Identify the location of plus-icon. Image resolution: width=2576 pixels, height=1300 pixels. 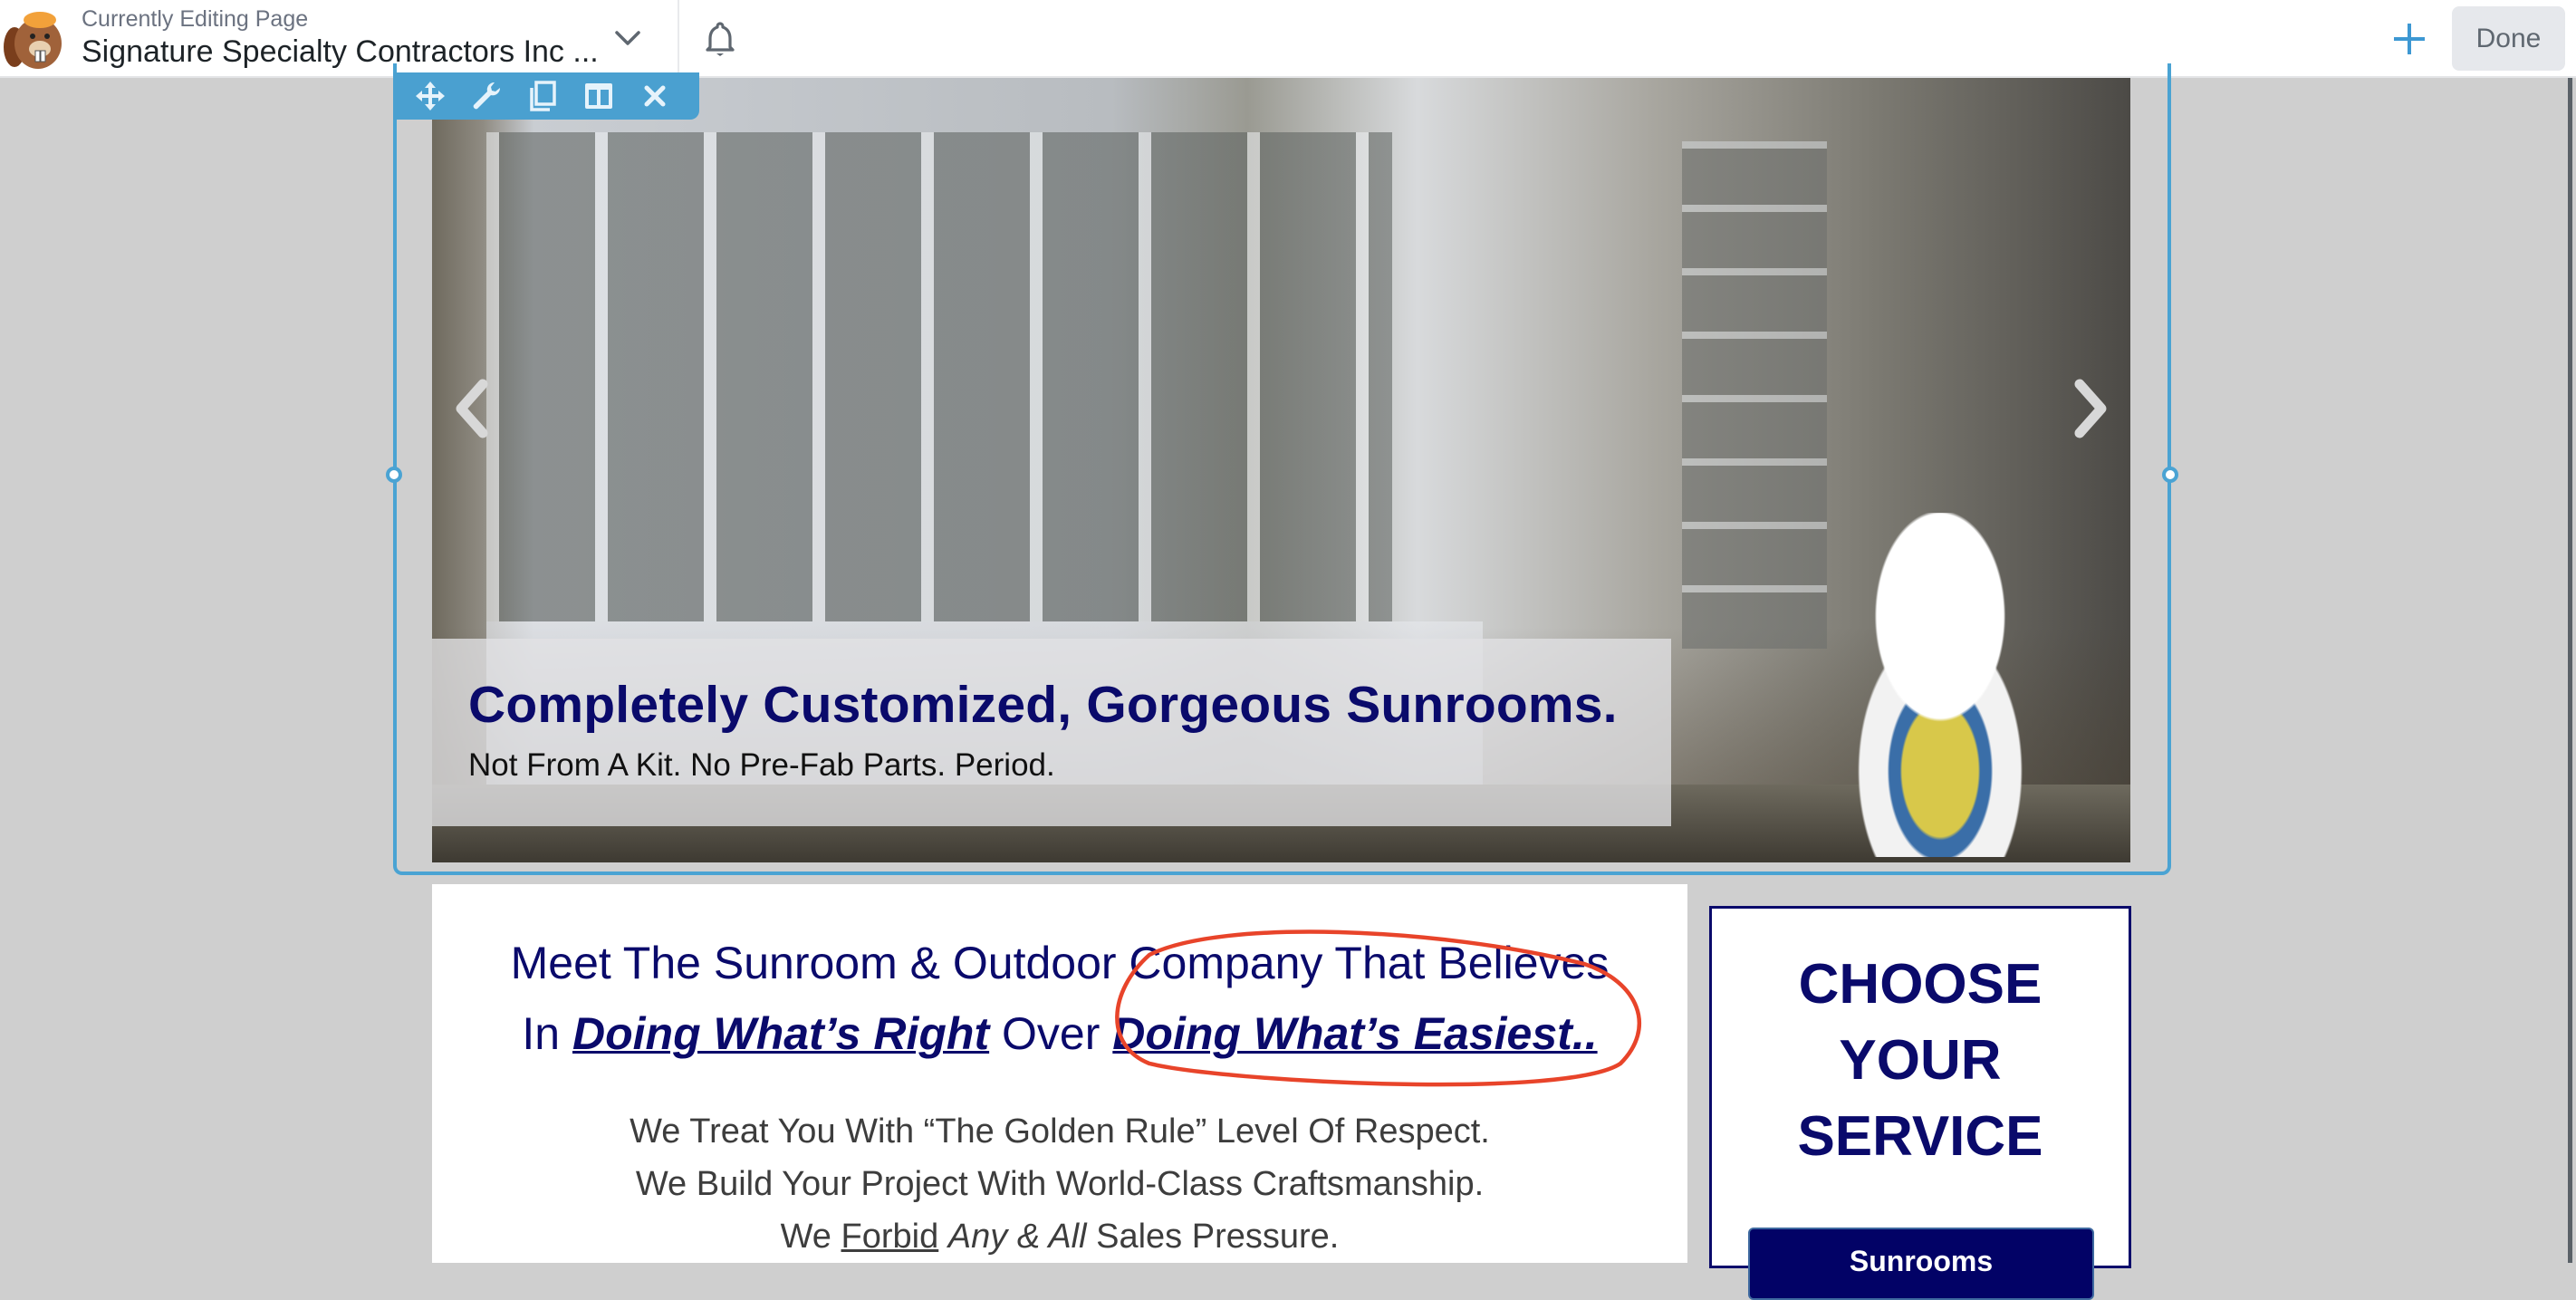
(2409, 39).